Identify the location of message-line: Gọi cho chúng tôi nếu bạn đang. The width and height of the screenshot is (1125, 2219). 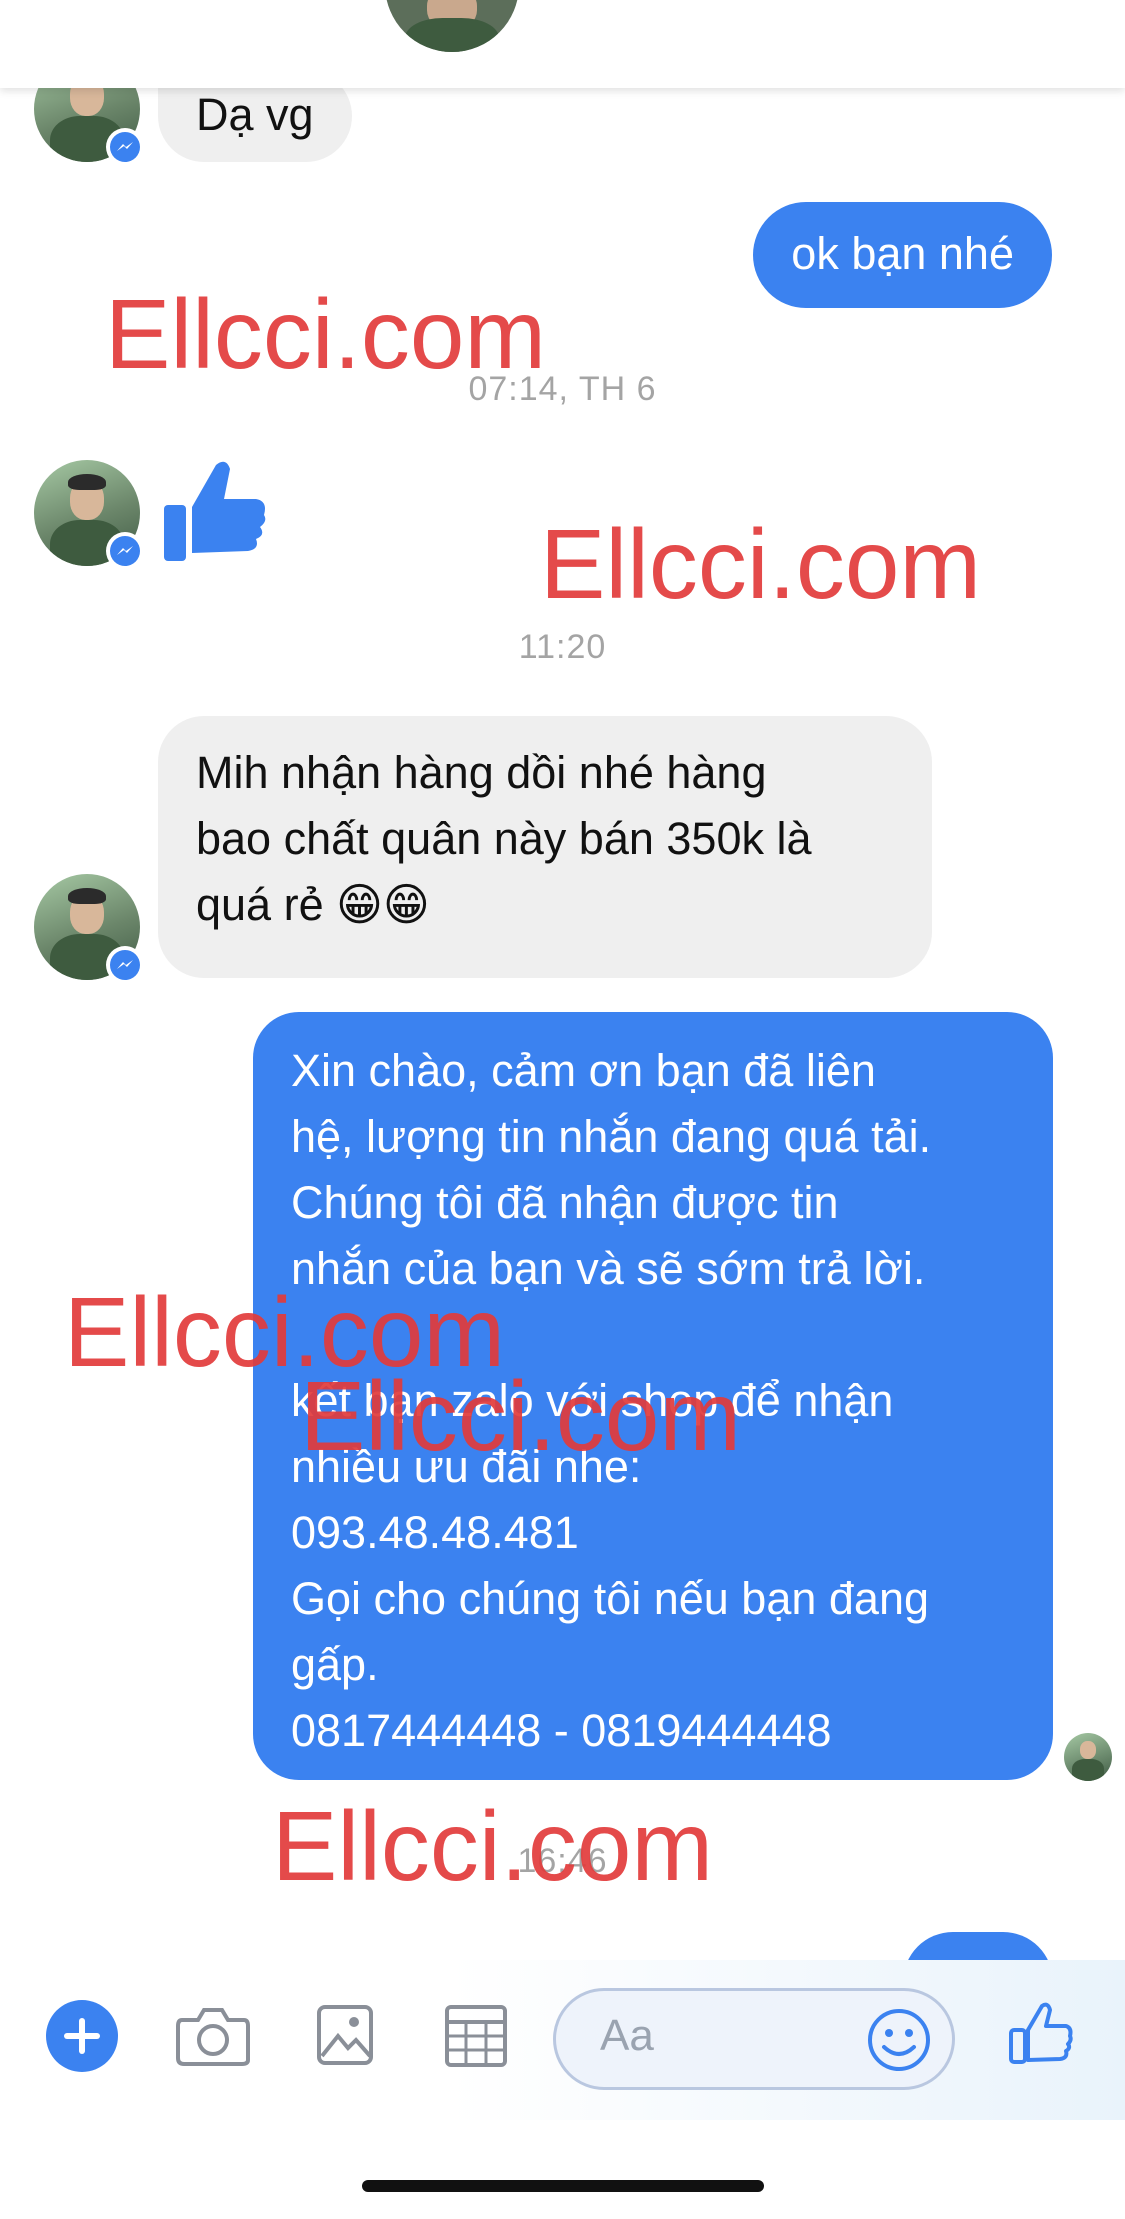
(610, 1598).